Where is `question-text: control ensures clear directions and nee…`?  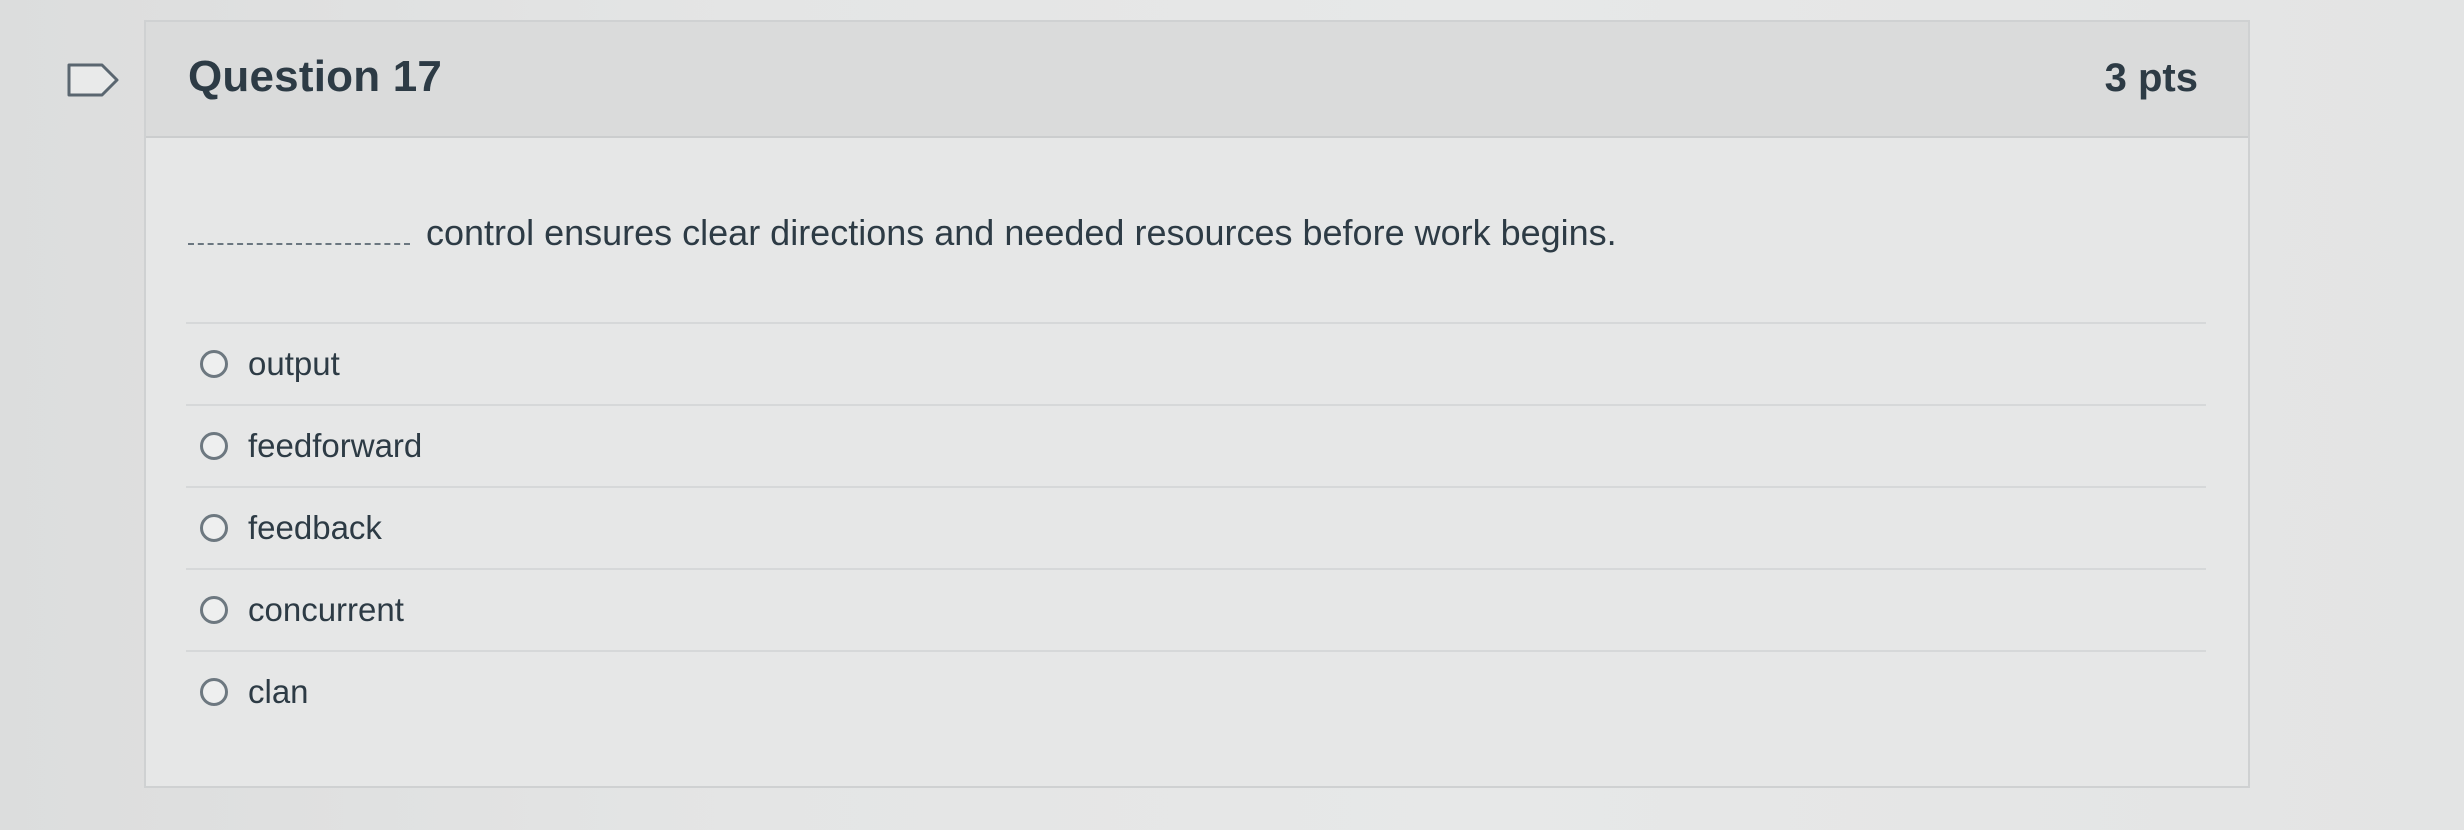
question-text: control ensures clear directions and nee… is located at coordinates (1021, 232).